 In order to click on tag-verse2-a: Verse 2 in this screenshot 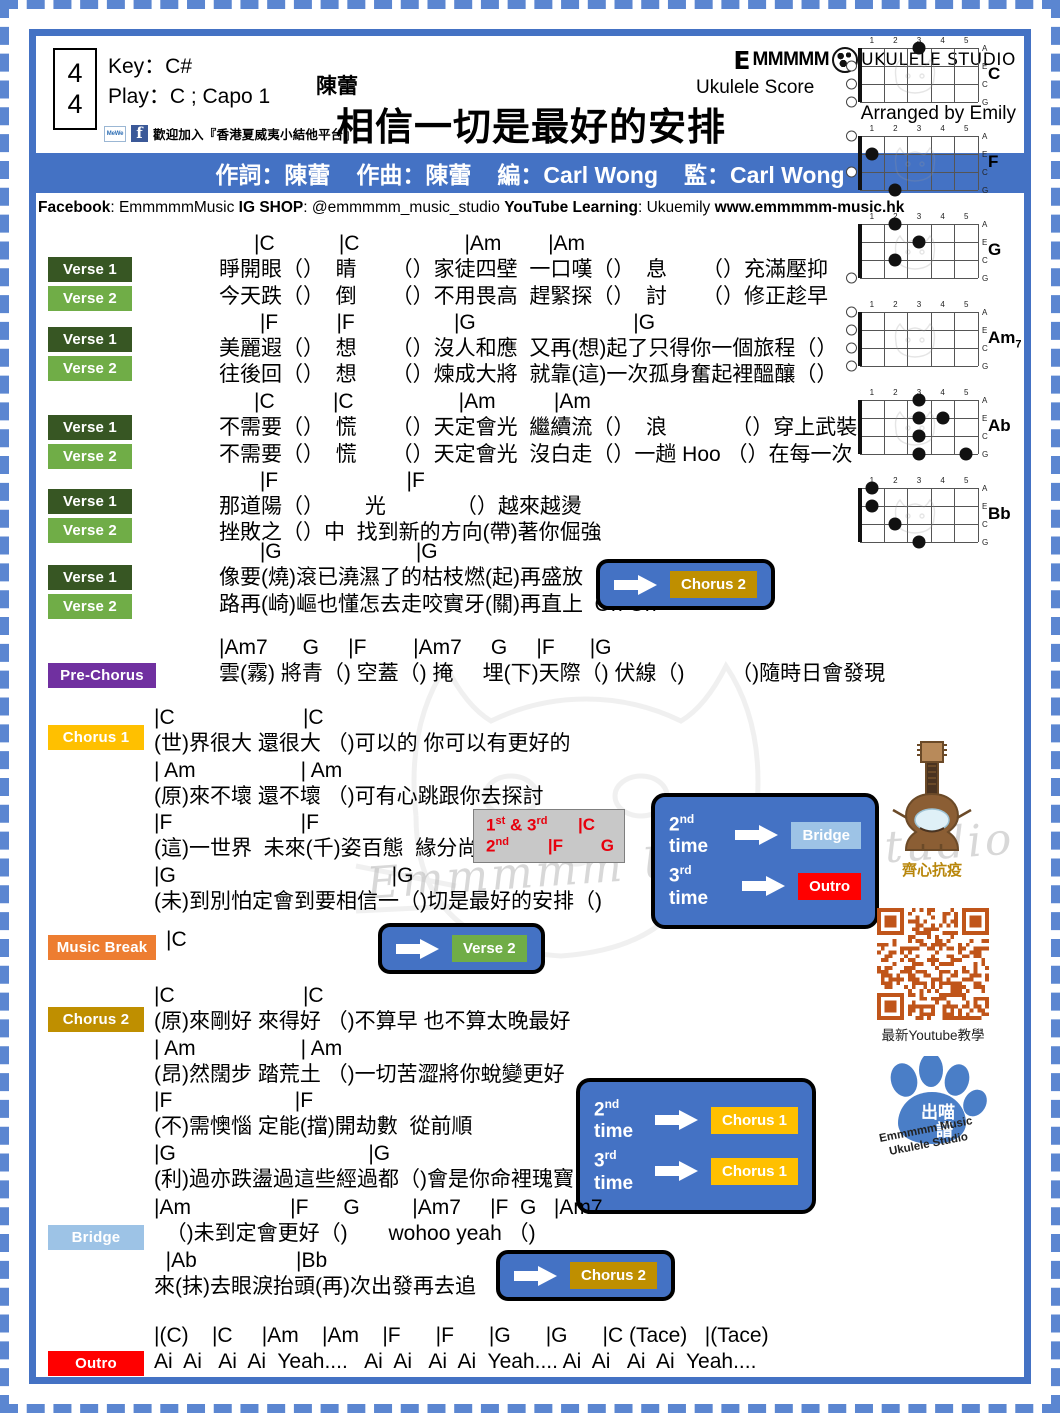, I will do `click(90, 298)`.